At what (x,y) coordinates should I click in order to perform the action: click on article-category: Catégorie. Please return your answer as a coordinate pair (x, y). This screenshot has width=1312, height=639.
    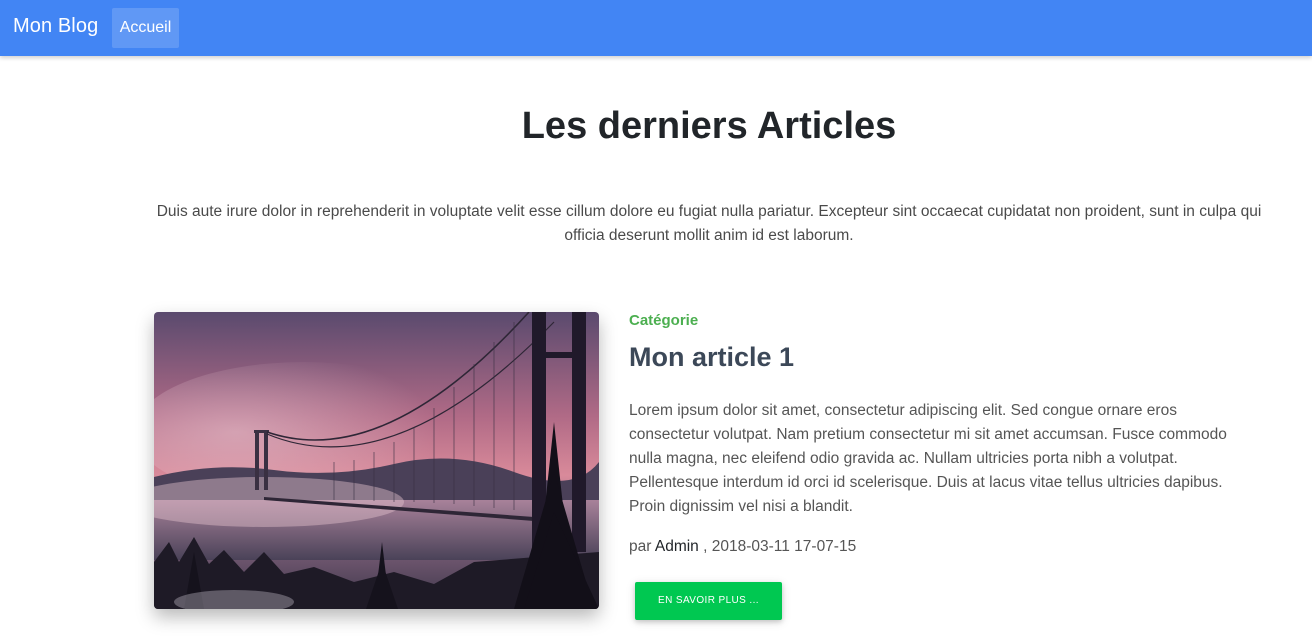
    Looking at the image, I should click on (663, 320).